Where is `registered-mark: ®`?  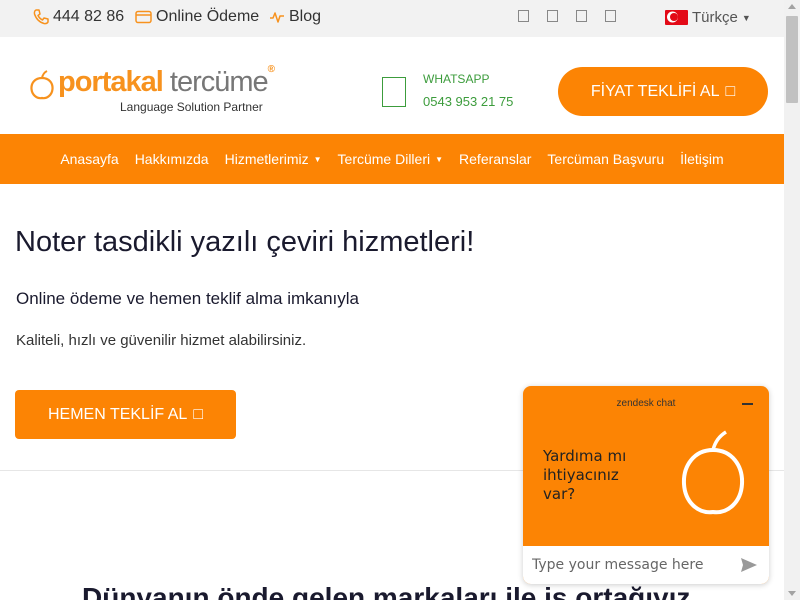 registered-mark: ® is located at coordinates (271, 69).